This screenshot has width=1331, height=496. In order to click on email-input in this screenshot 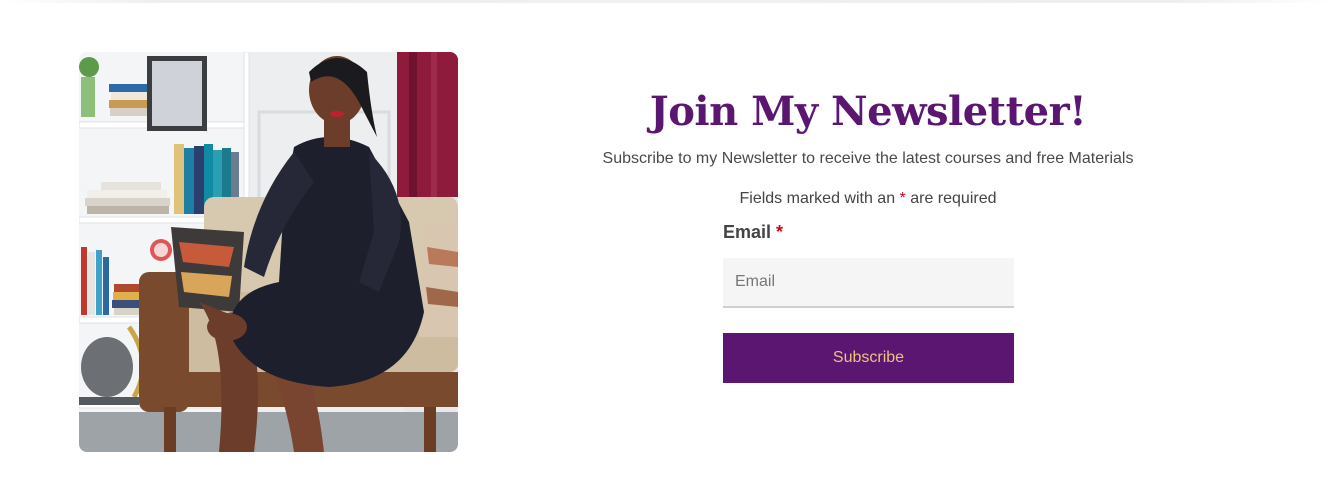, I will do `click(868, 283)`.